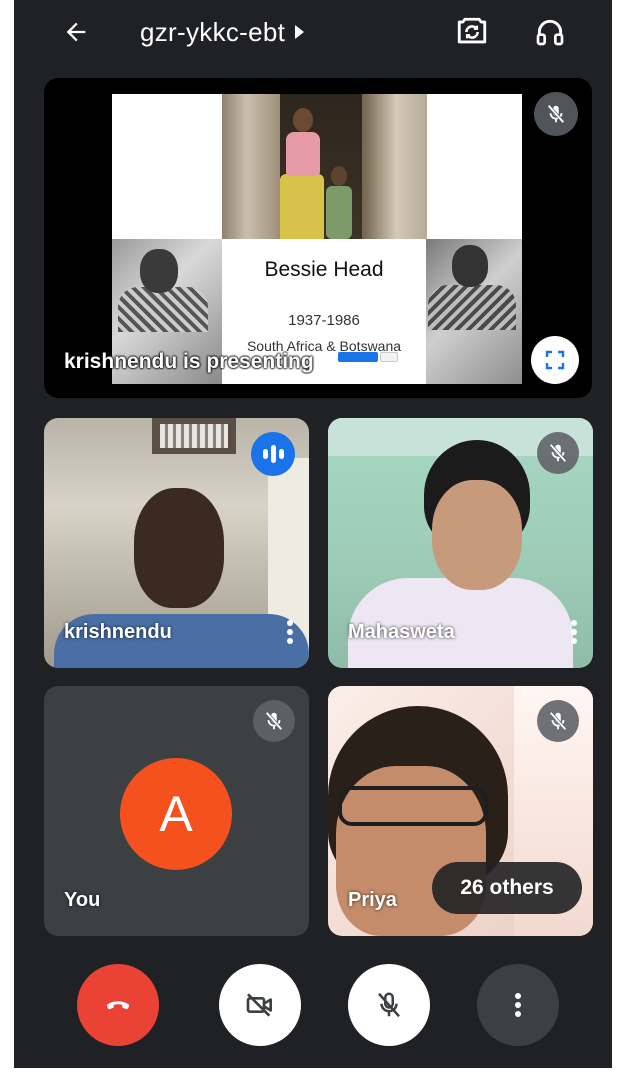 The image size is (627, 1073). I want to click on camera-toggle-button, so click(260, 1005).